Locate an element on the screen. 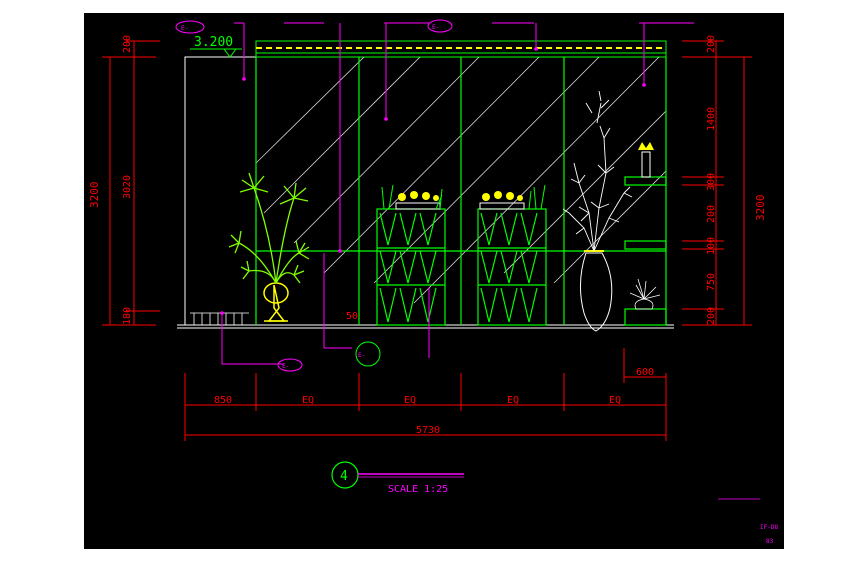 This screenshot has width=867, height=562. level-mark: 3.200 is located at coordinates (216, 46).